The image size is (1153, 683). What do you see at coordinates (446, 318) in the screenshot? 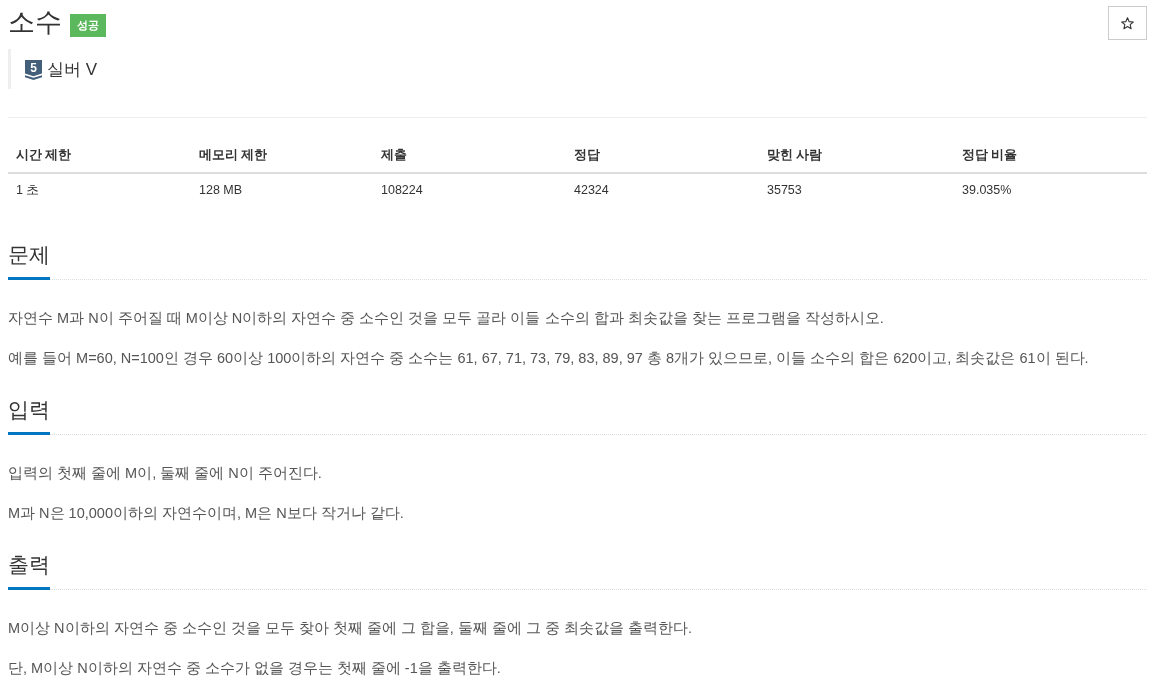
I see `paragraph-text: 자연수 M과 N이 주어질 때 M이상 N이하의 자연수 중 소수인 것을 모두 골라 이들 소수의 합과 최솟값을 찾는 프로그램을 작성하시오.` at bounding box center [446, 318].